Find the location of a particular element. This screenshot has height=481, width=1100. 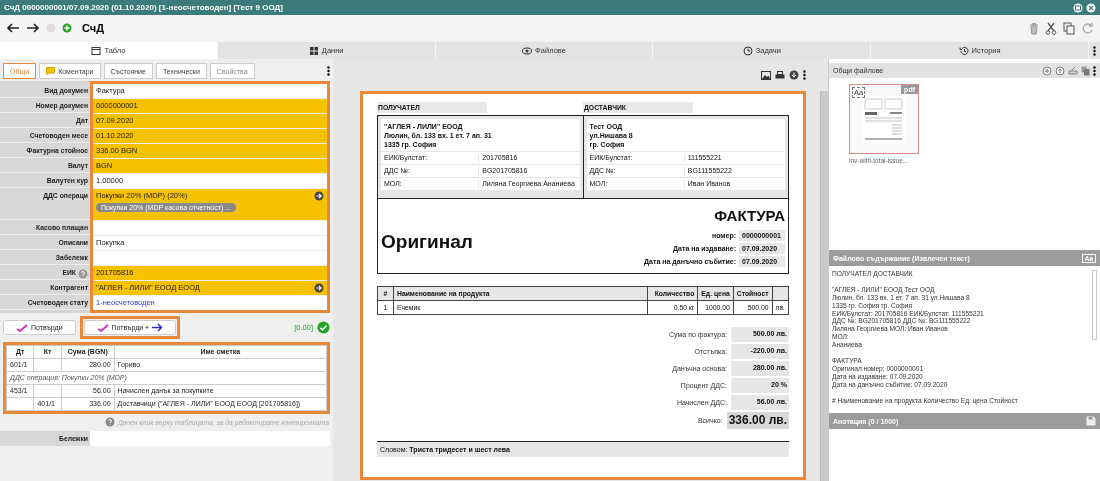

comment-icon is located at coordinates (51, 71).